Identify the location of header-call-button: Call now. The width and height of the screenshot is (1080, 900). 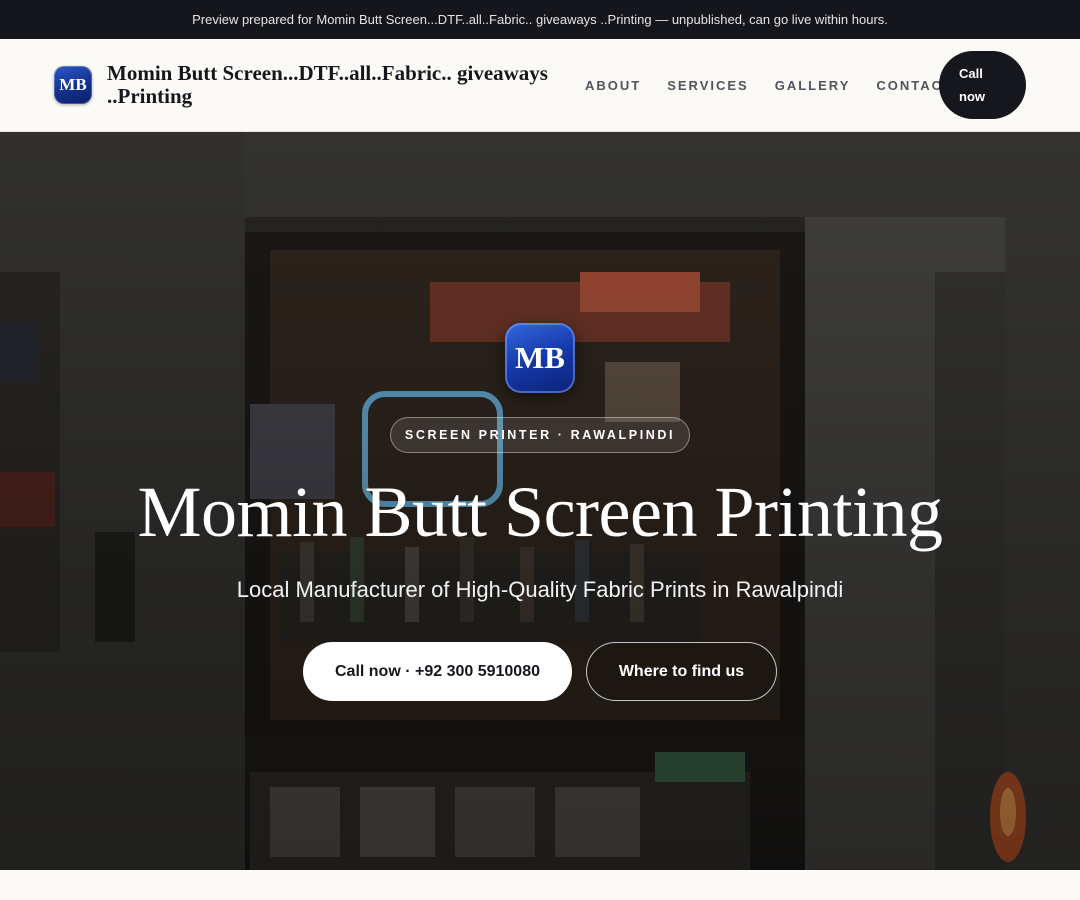
(982, 85).